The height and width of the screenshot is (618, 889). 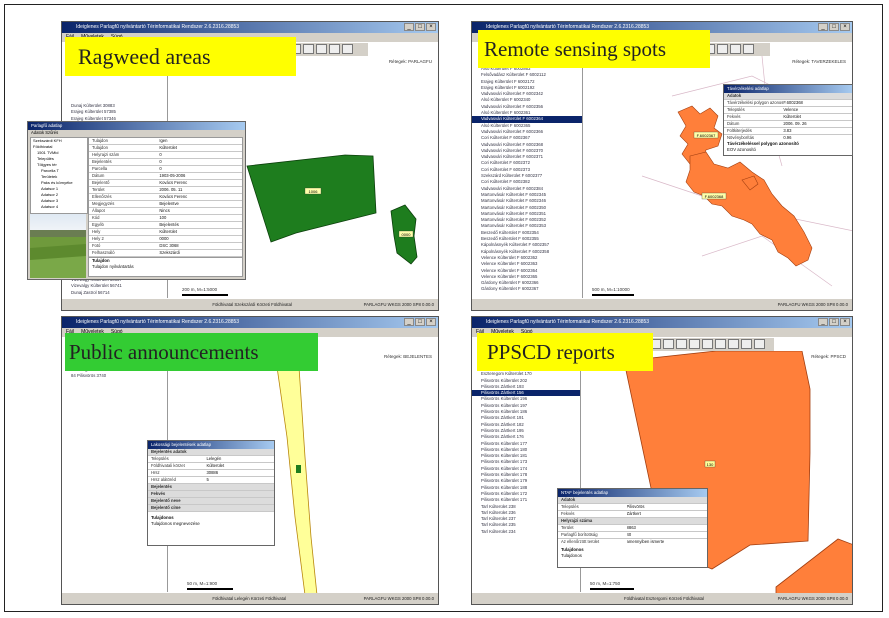 I want to click on row-value: Velence, so click(x=817, y=110).